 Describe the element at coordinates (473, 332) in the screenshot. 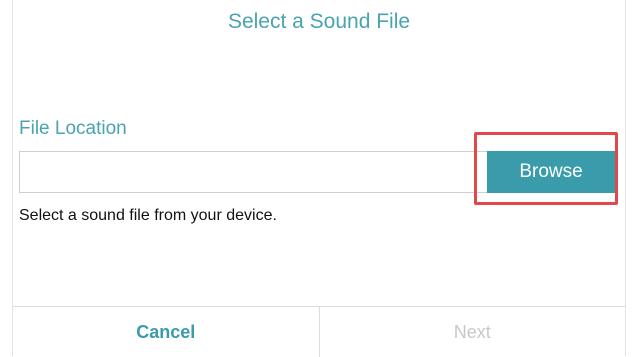

I see `next-button: Next` at that location.